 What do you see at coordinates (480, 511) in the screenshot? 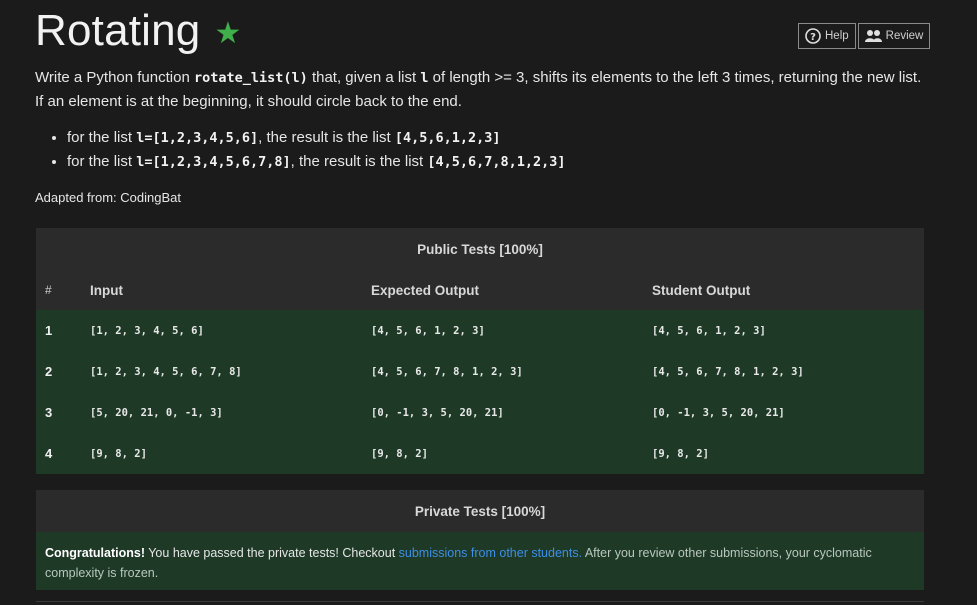
I see `private-tests-title: Private Tests [100%]` at bounding box center [480, 511].